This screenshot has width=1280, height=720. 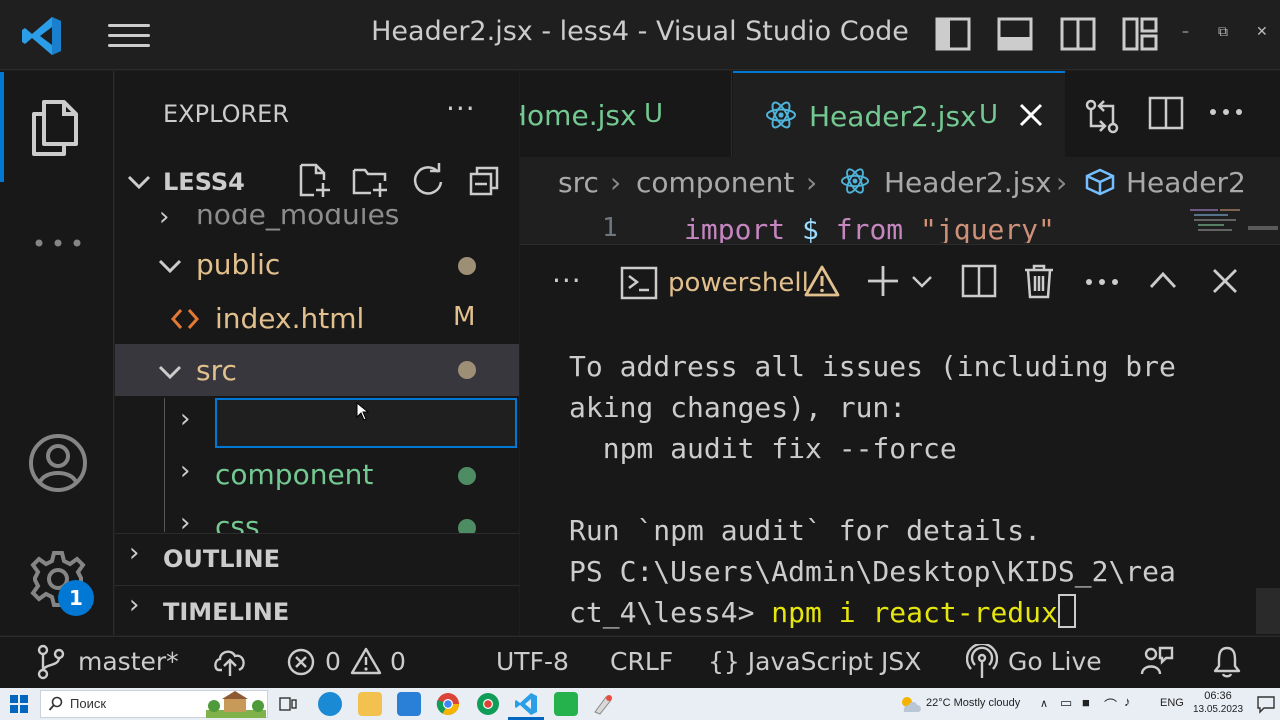 What do you see at coordinates (448, 704) in the screenshot?
I see `chrome-icon` at bounding box center [448, 704].